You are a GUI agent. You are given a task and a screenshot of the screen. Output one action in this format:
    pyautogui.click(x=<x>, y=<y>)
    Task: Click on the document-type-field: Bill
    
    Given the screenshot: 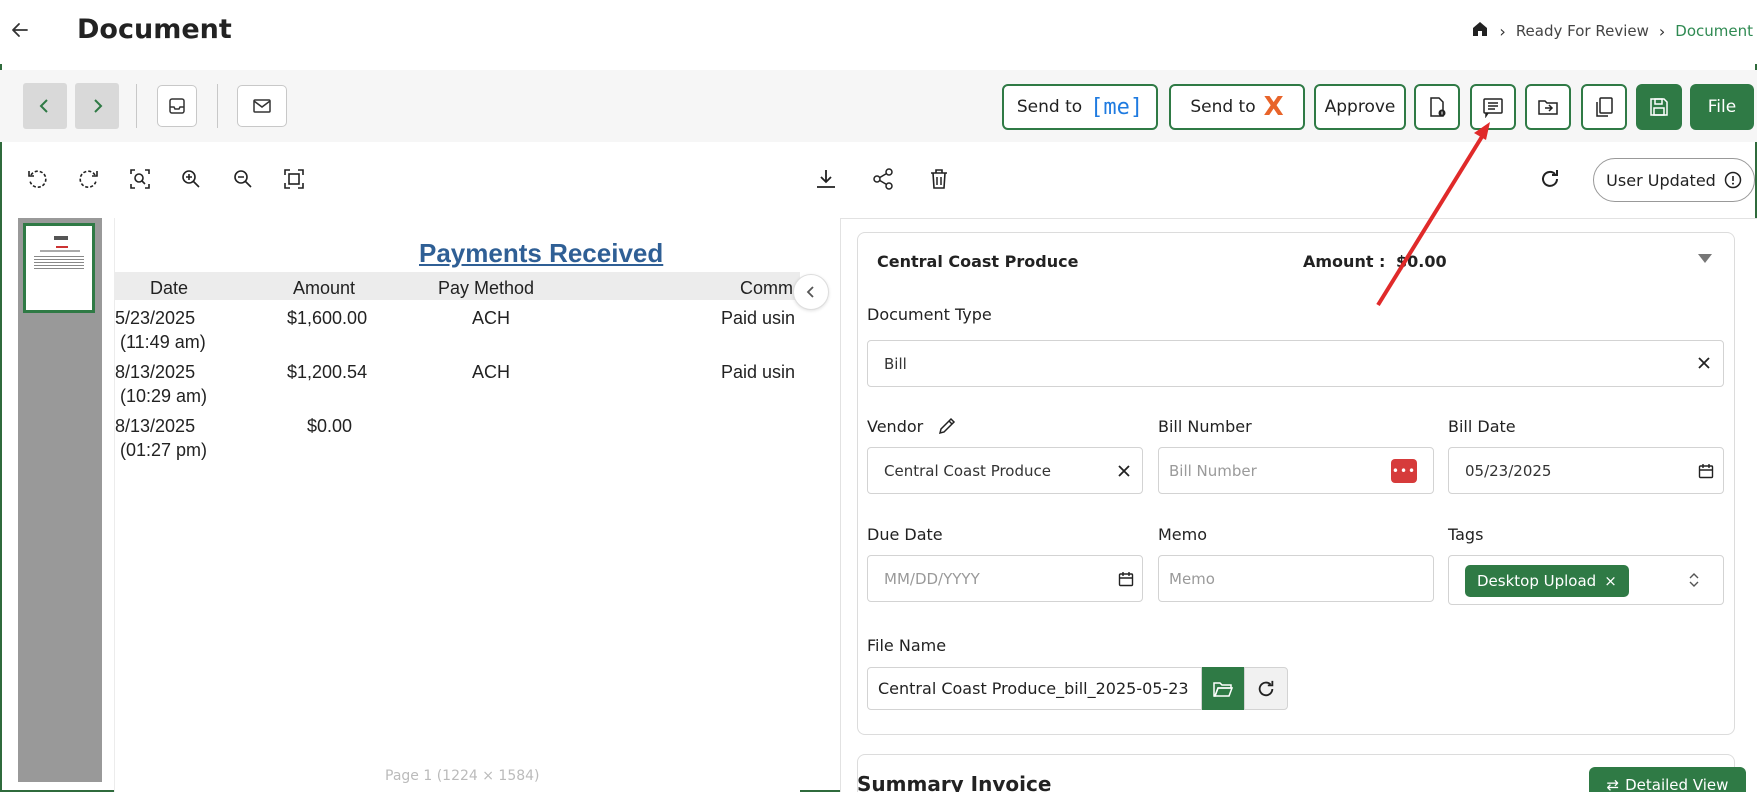 What is the action you would take?
    pyautogui.click(x=1295, y=363)
    